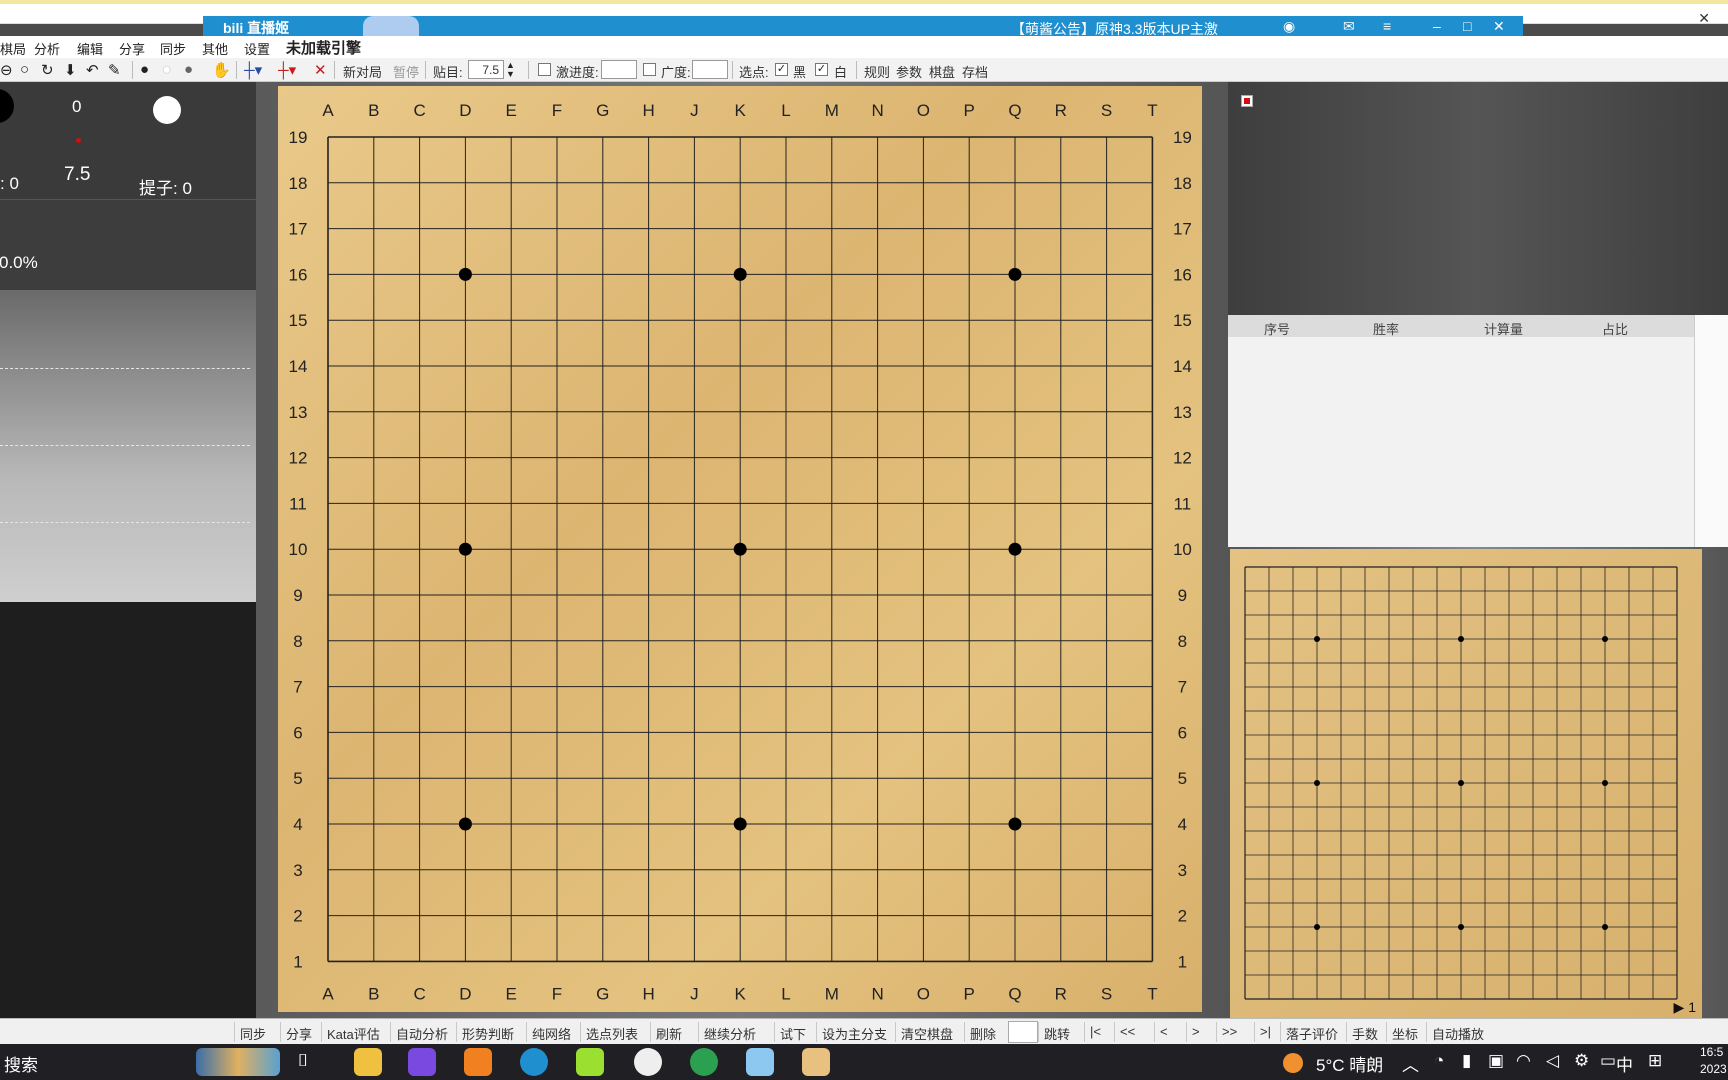 The height and width of the screenshot is (1080, 1728). What do you see at coordinates (1095, 1031) in the screenshot?
I see `bottom-button-14: |<` at bounding box center [1095, 1031].